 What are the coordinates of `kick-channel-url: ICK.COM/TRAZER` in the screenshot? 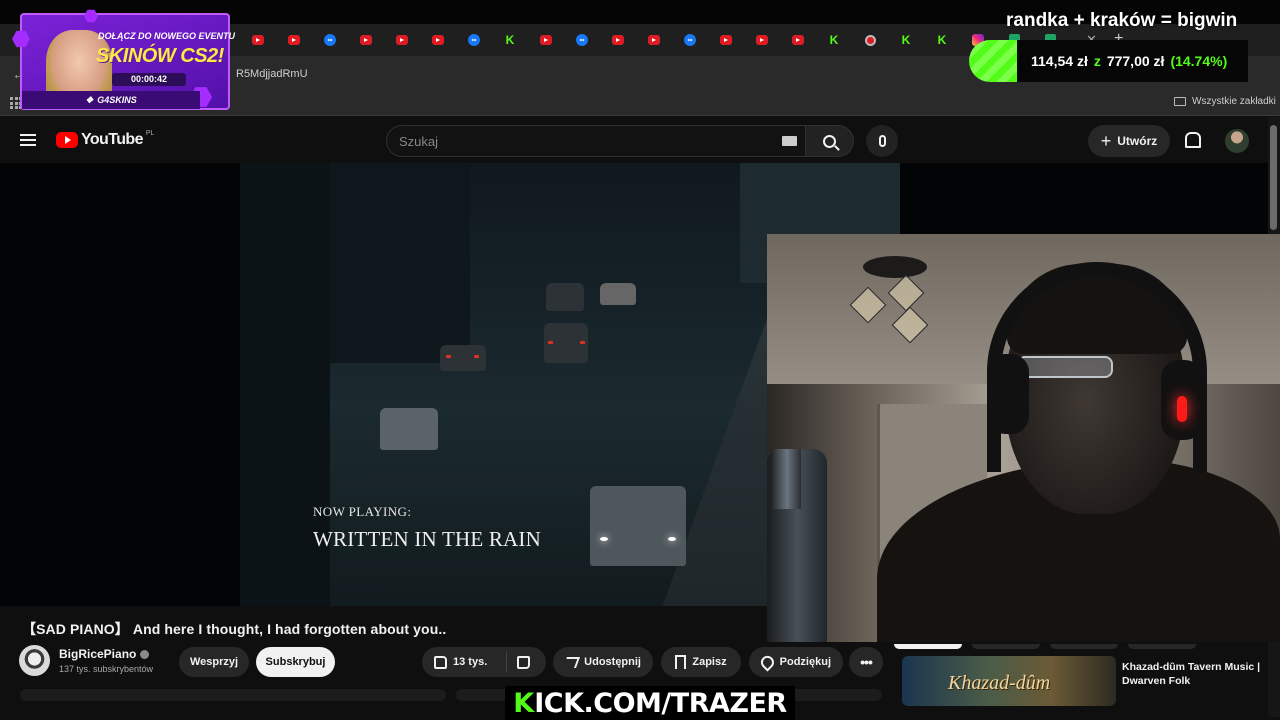 It's located at (660, 703).